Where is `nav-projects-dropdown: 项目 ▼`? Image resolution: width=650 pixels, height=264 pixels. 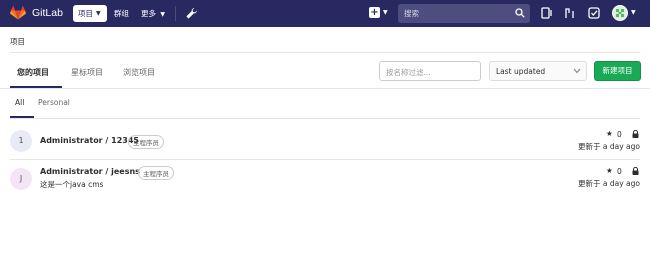
nav-projects-dropdown: 项目 ▼ is located at coordinates (90, 13).